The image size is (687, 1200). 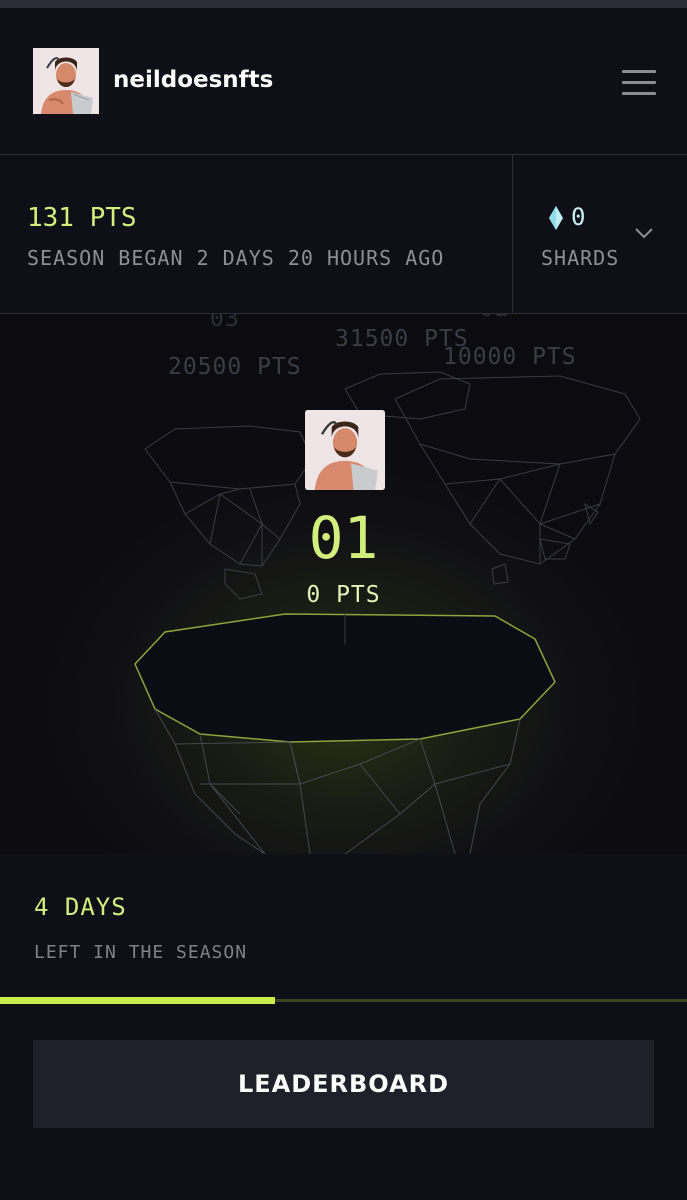 What do you see at coordinates (510, 357) in the screenshot?
I see `ghost-points-second: 10000 PTS` at bounding box center [510, 357].